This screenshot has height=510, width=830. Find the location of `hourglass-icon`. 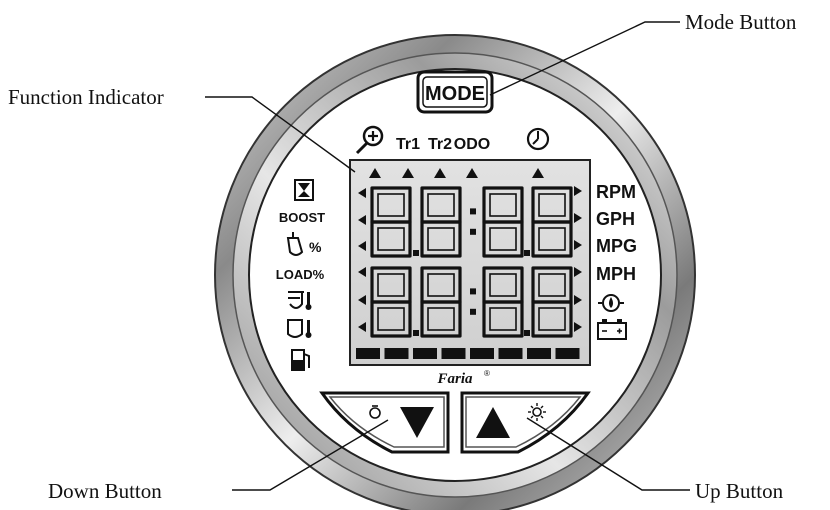

hourglass-icon is located at coordinates (304, 190).